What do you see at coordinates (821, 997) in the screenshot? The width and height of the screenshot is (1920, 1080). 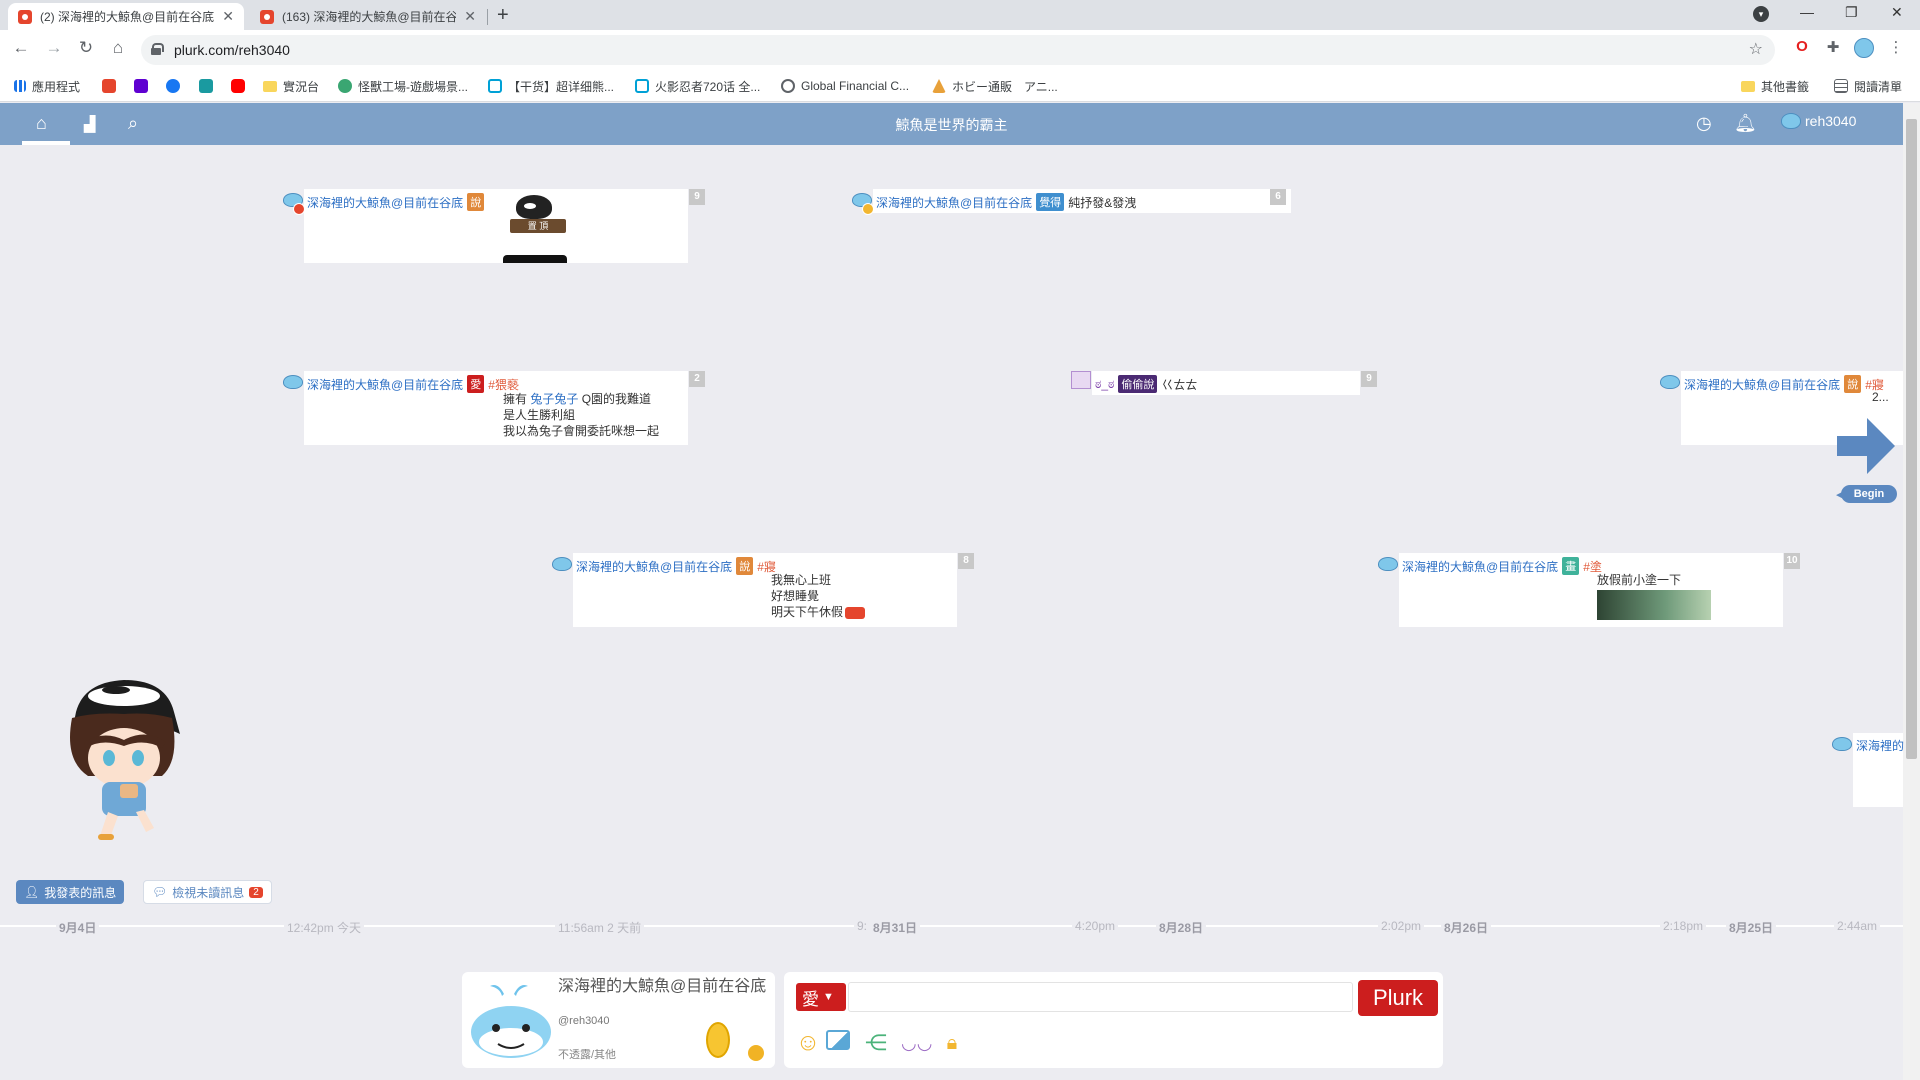 I see `qualifier-select: 愛 ▼` at bounding box center [821, 997].